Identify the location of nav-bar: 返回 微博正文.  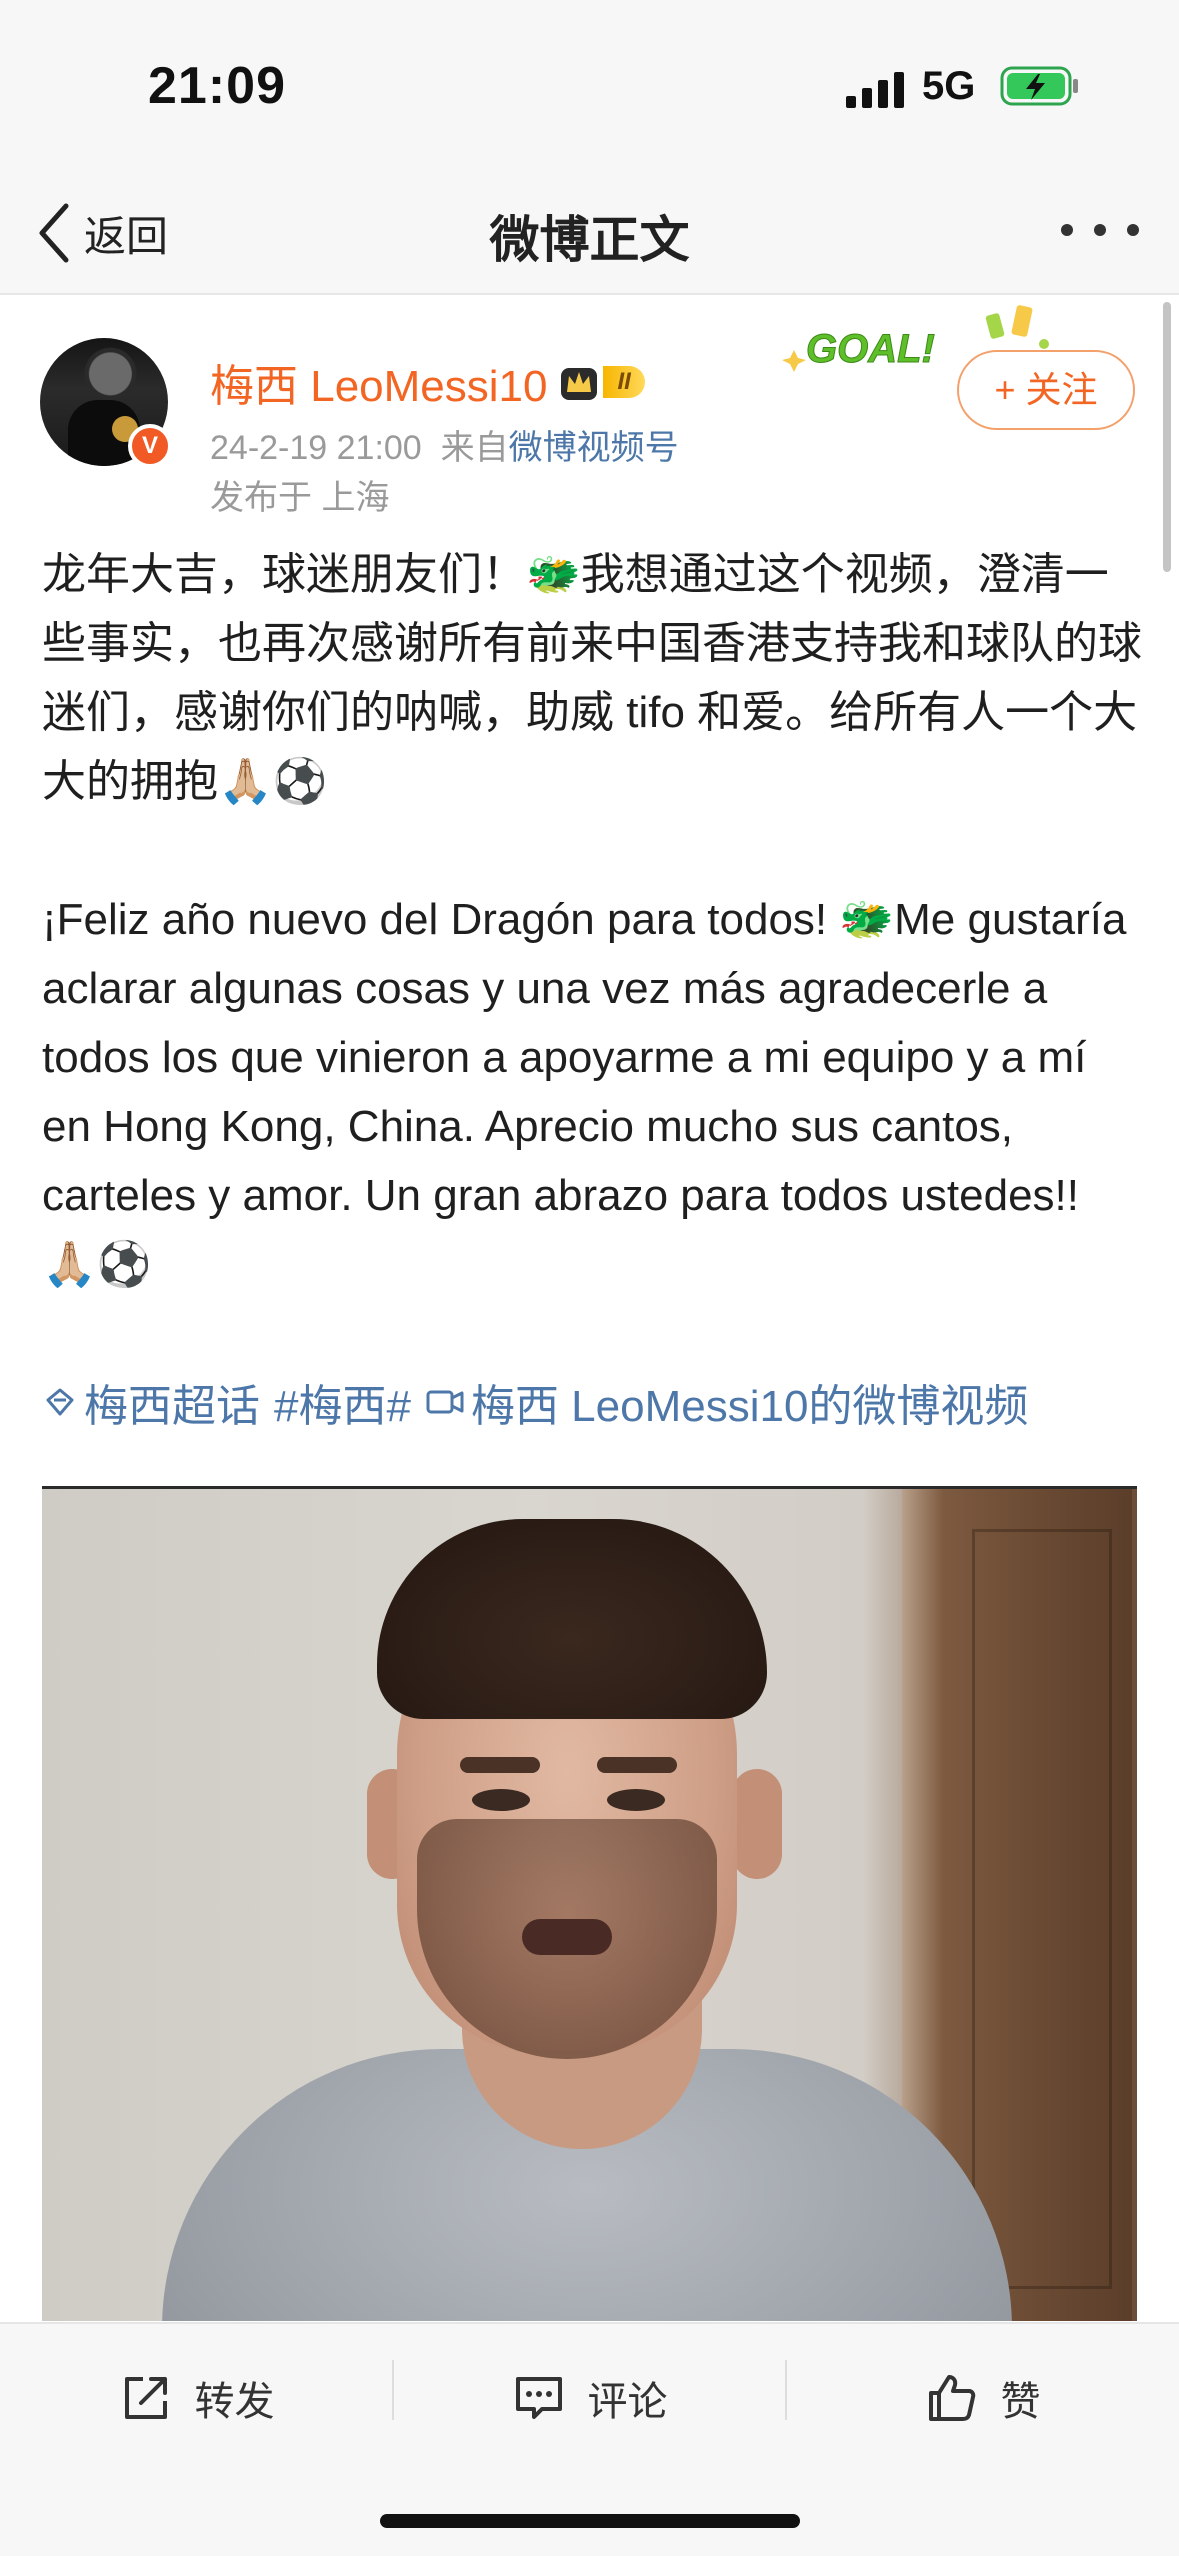
(589, 232).